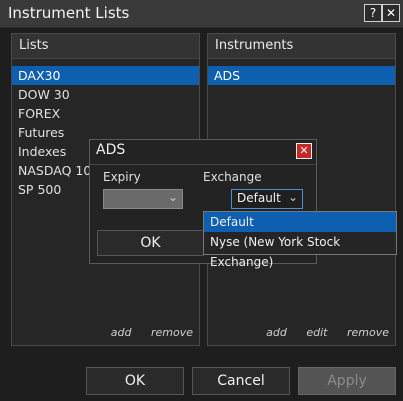 This screenshot has width=403, height=401. I want to click on list-item: DAX30, so click(105, 75).